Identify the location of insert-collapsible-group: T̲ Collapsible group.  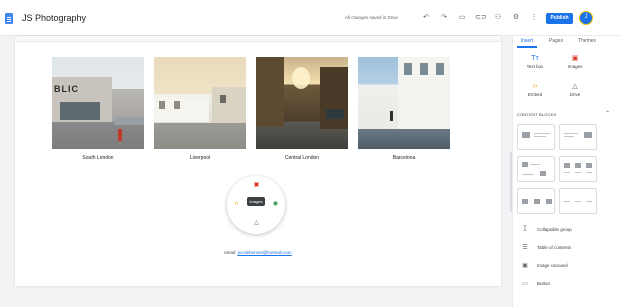
(567, 230).